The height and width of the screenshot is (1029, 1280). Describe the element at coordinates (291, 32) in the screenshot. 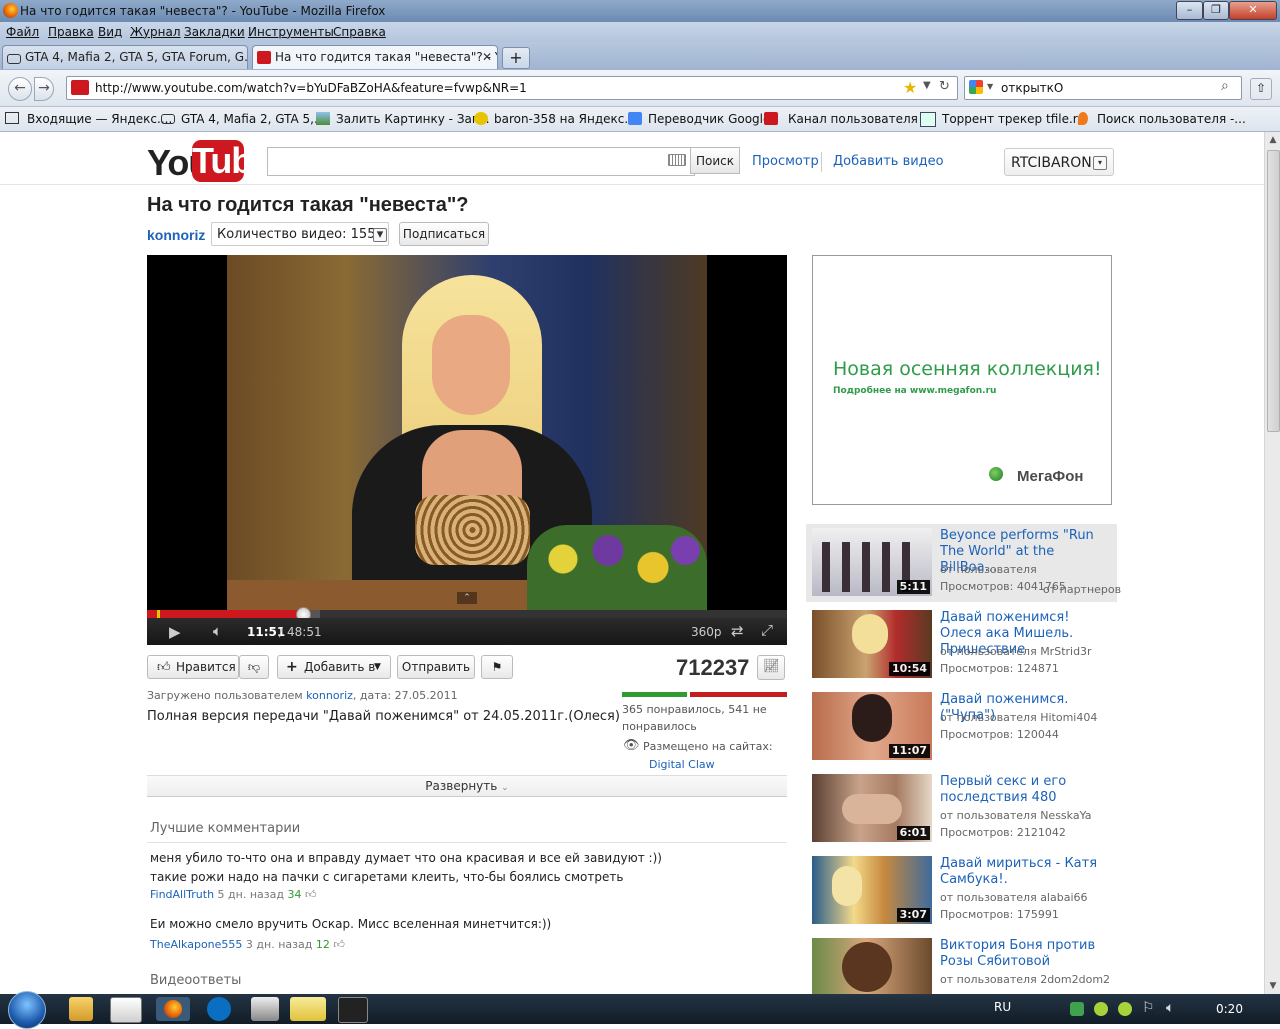

I see `menu-tools: Инструменты` at that location.